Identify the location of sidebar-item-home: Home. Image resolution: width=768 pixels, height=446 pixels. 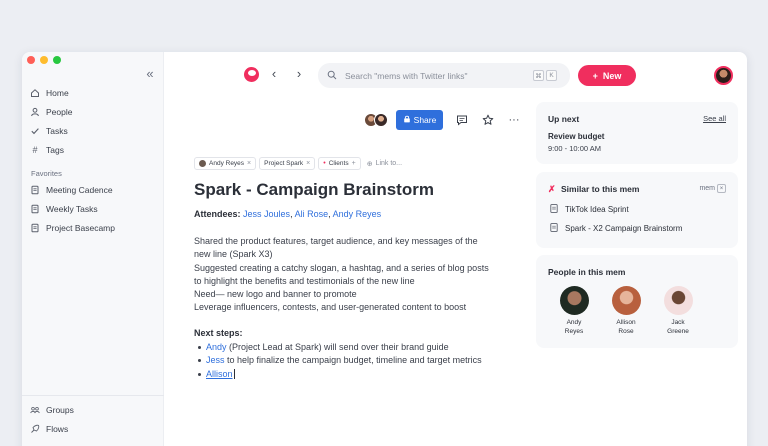
(49, 93).